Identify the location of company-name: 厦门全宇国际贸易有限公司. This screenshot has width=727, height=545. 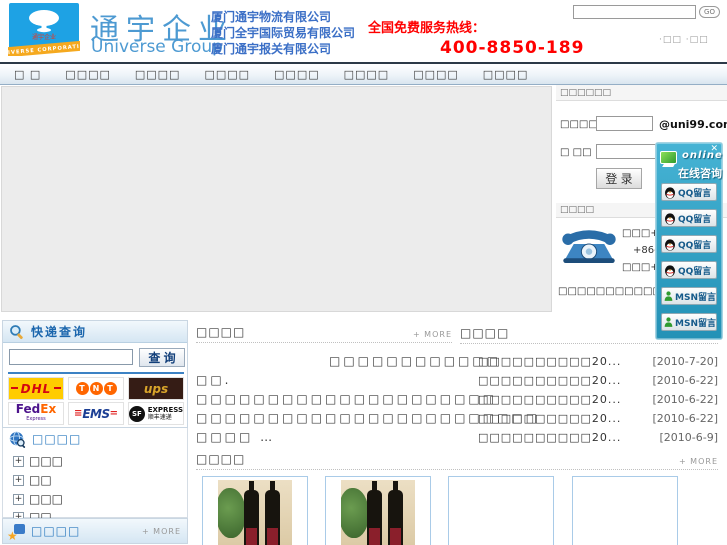
(283, 33).